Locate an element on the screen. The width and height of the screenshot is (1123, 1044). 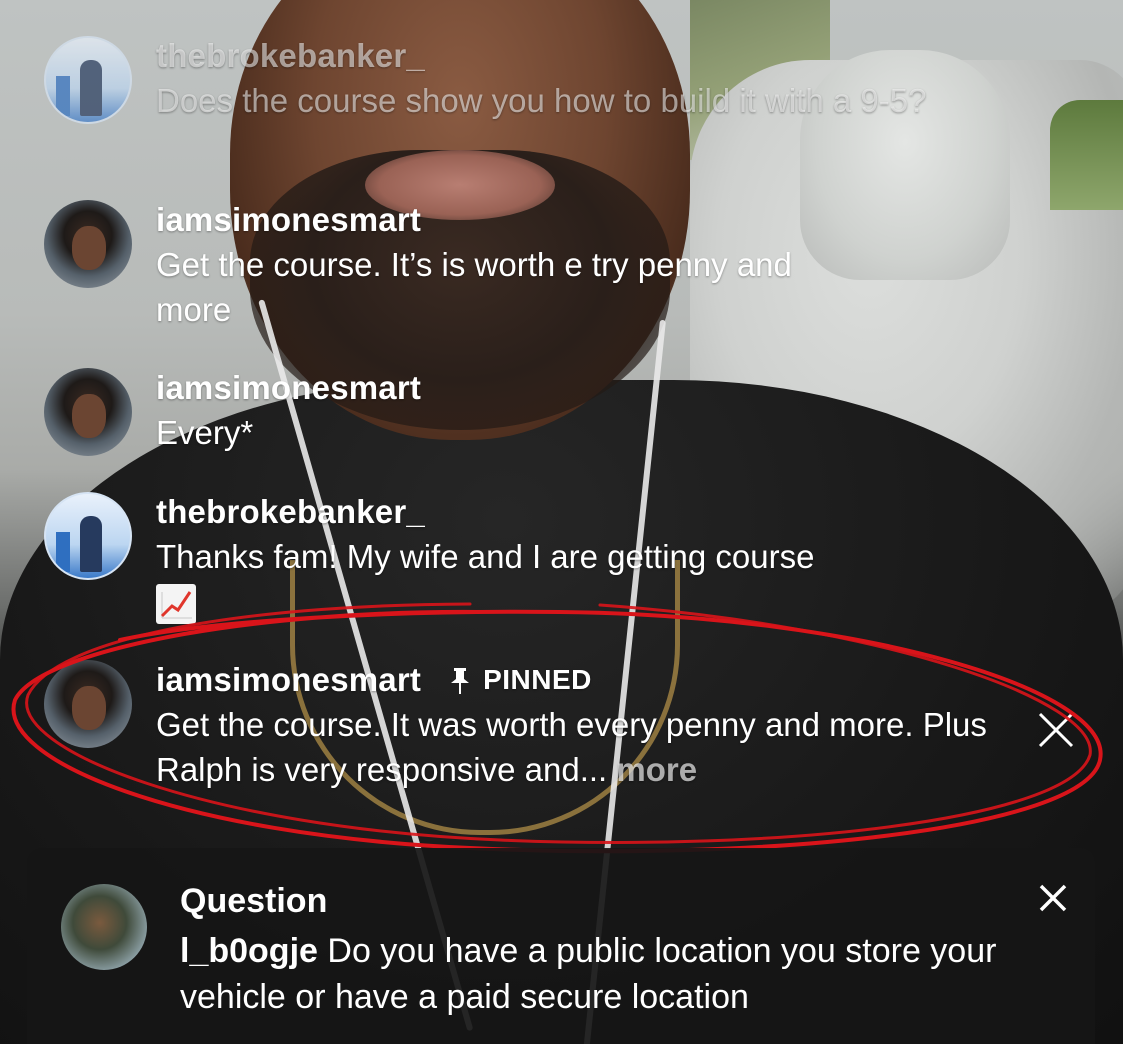
question-user-avatar is located at coordinates (104, 927).